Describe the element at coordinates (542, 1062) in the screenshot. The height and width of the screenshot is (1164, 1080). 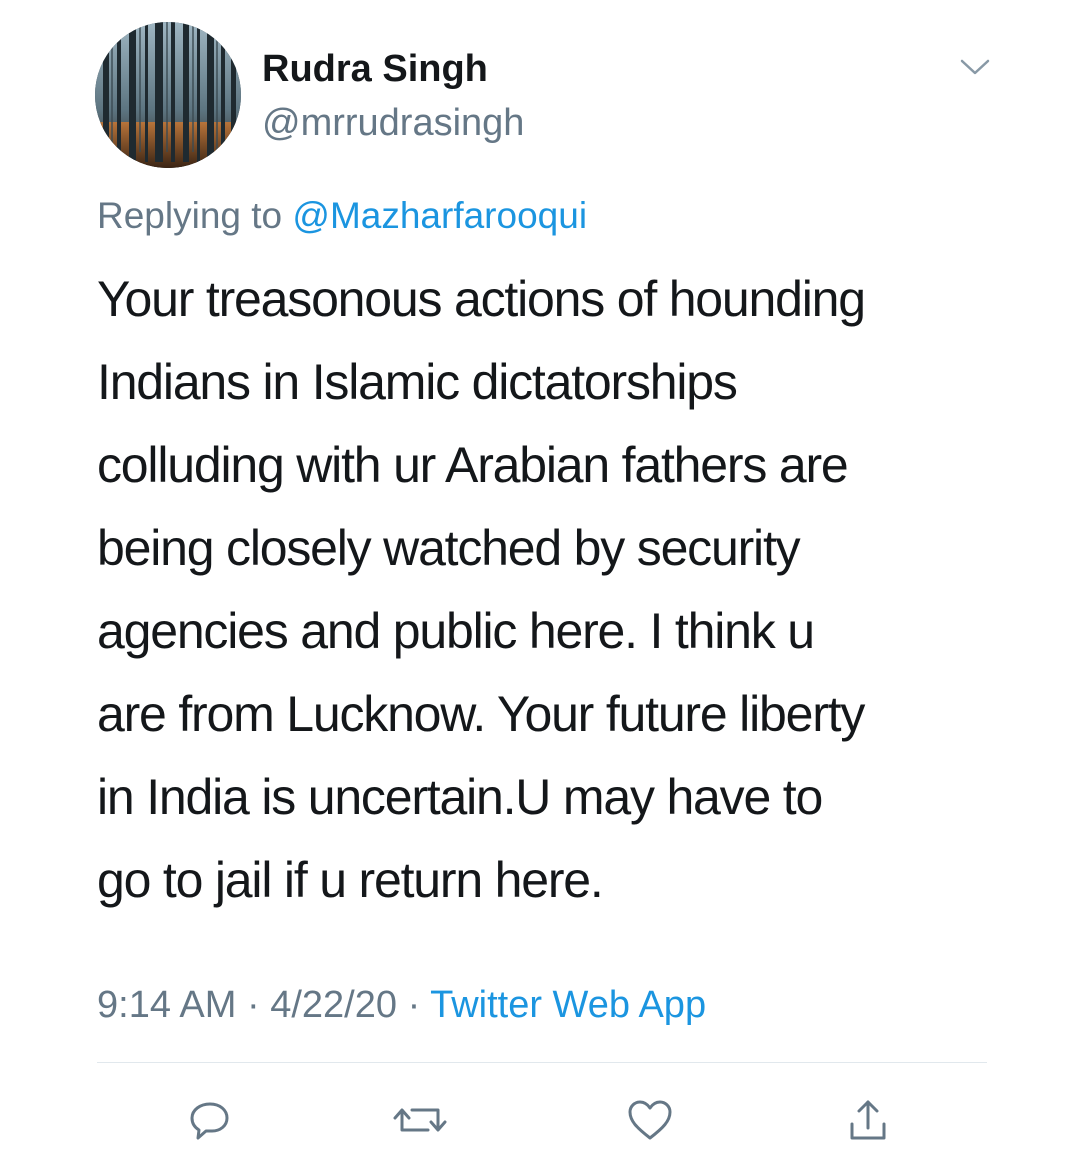
I see `divider` at that location.